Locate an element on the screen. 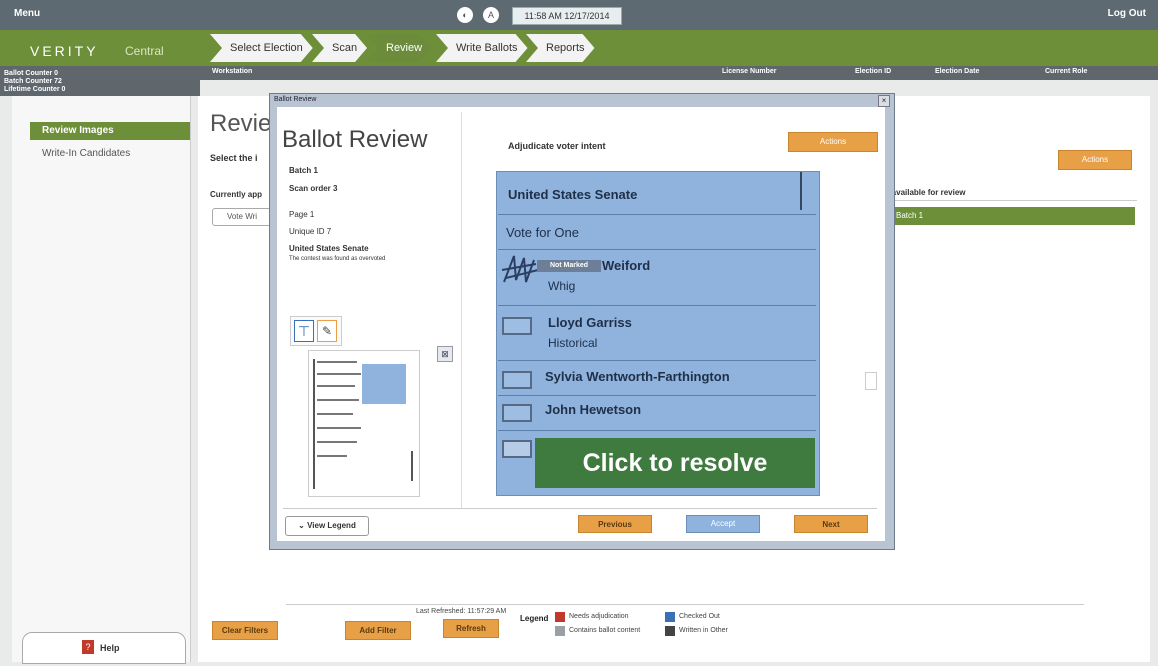 This screenshot has height=666, width=1158. candidate-name: Weiford is located at coordinates (626, 265).